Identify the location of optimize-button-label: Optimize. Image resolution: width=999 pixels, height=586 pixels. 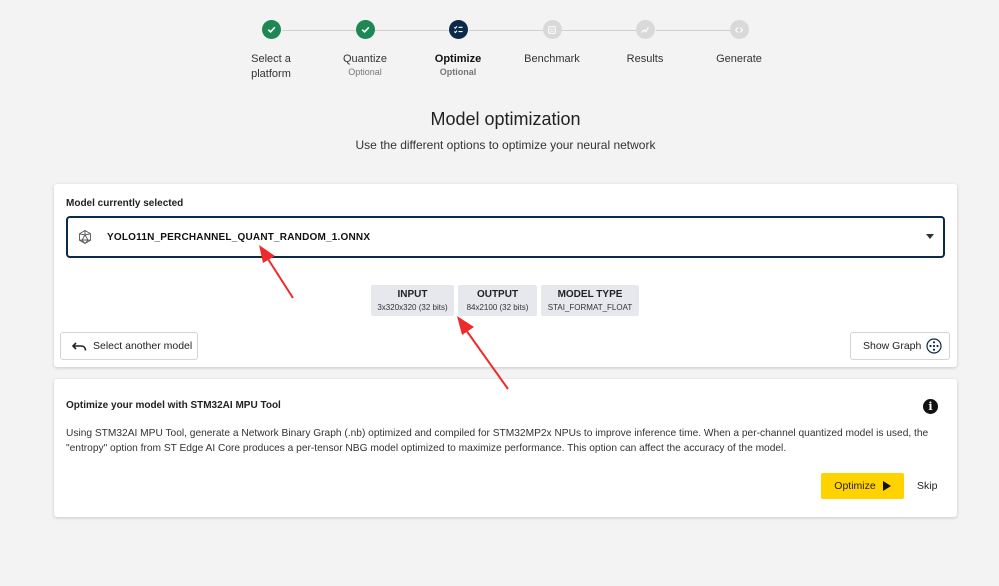
(855, 486).